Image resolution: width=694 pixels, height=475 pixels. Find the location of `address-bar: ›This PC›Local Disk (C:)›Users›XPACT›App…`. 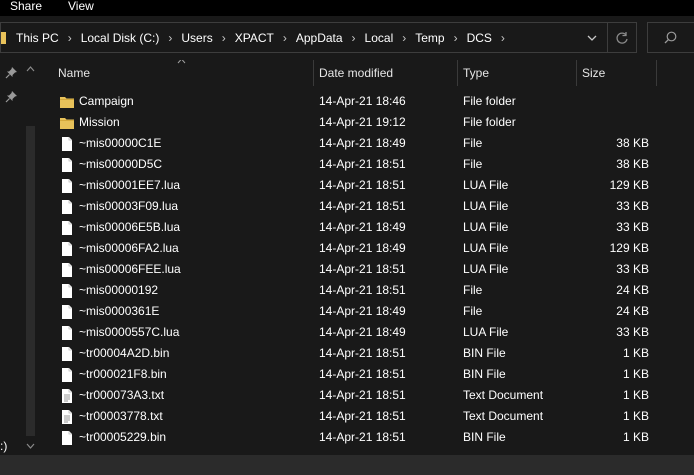

address-bar: ›This PC›Local Disk (C:)›Users›XPACT›App… is located at coordinates (318, 37).